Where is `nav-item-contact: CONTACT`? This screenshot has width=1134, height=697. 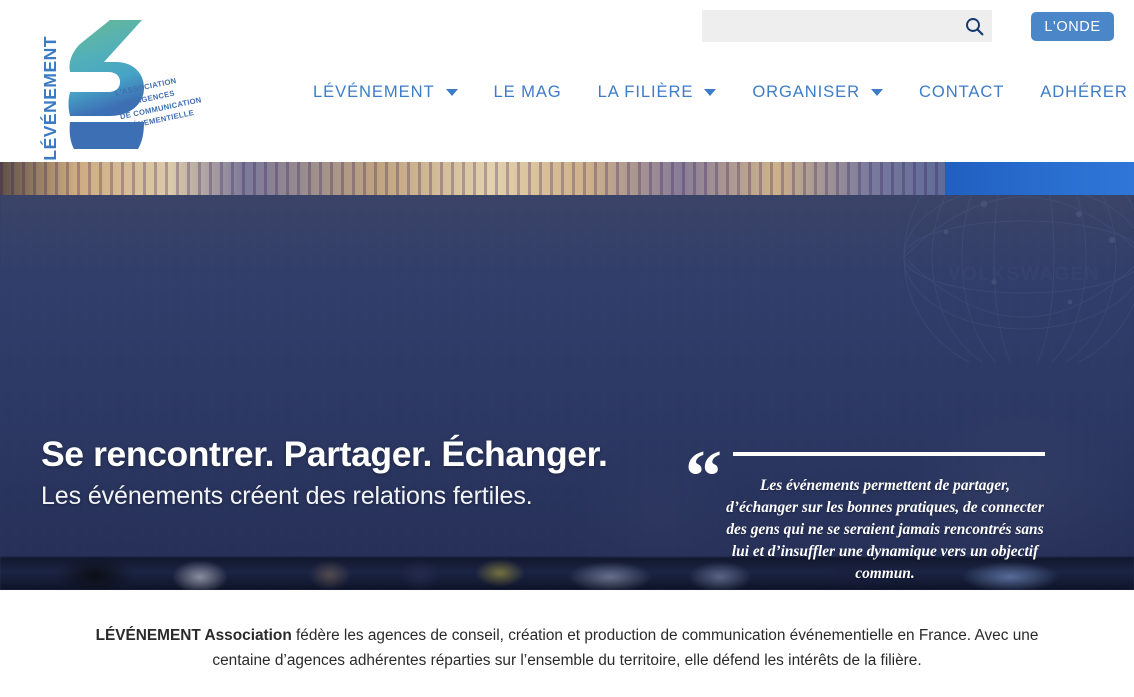
nav-item-contact: CONTACT is located at coordinates (961, 92).